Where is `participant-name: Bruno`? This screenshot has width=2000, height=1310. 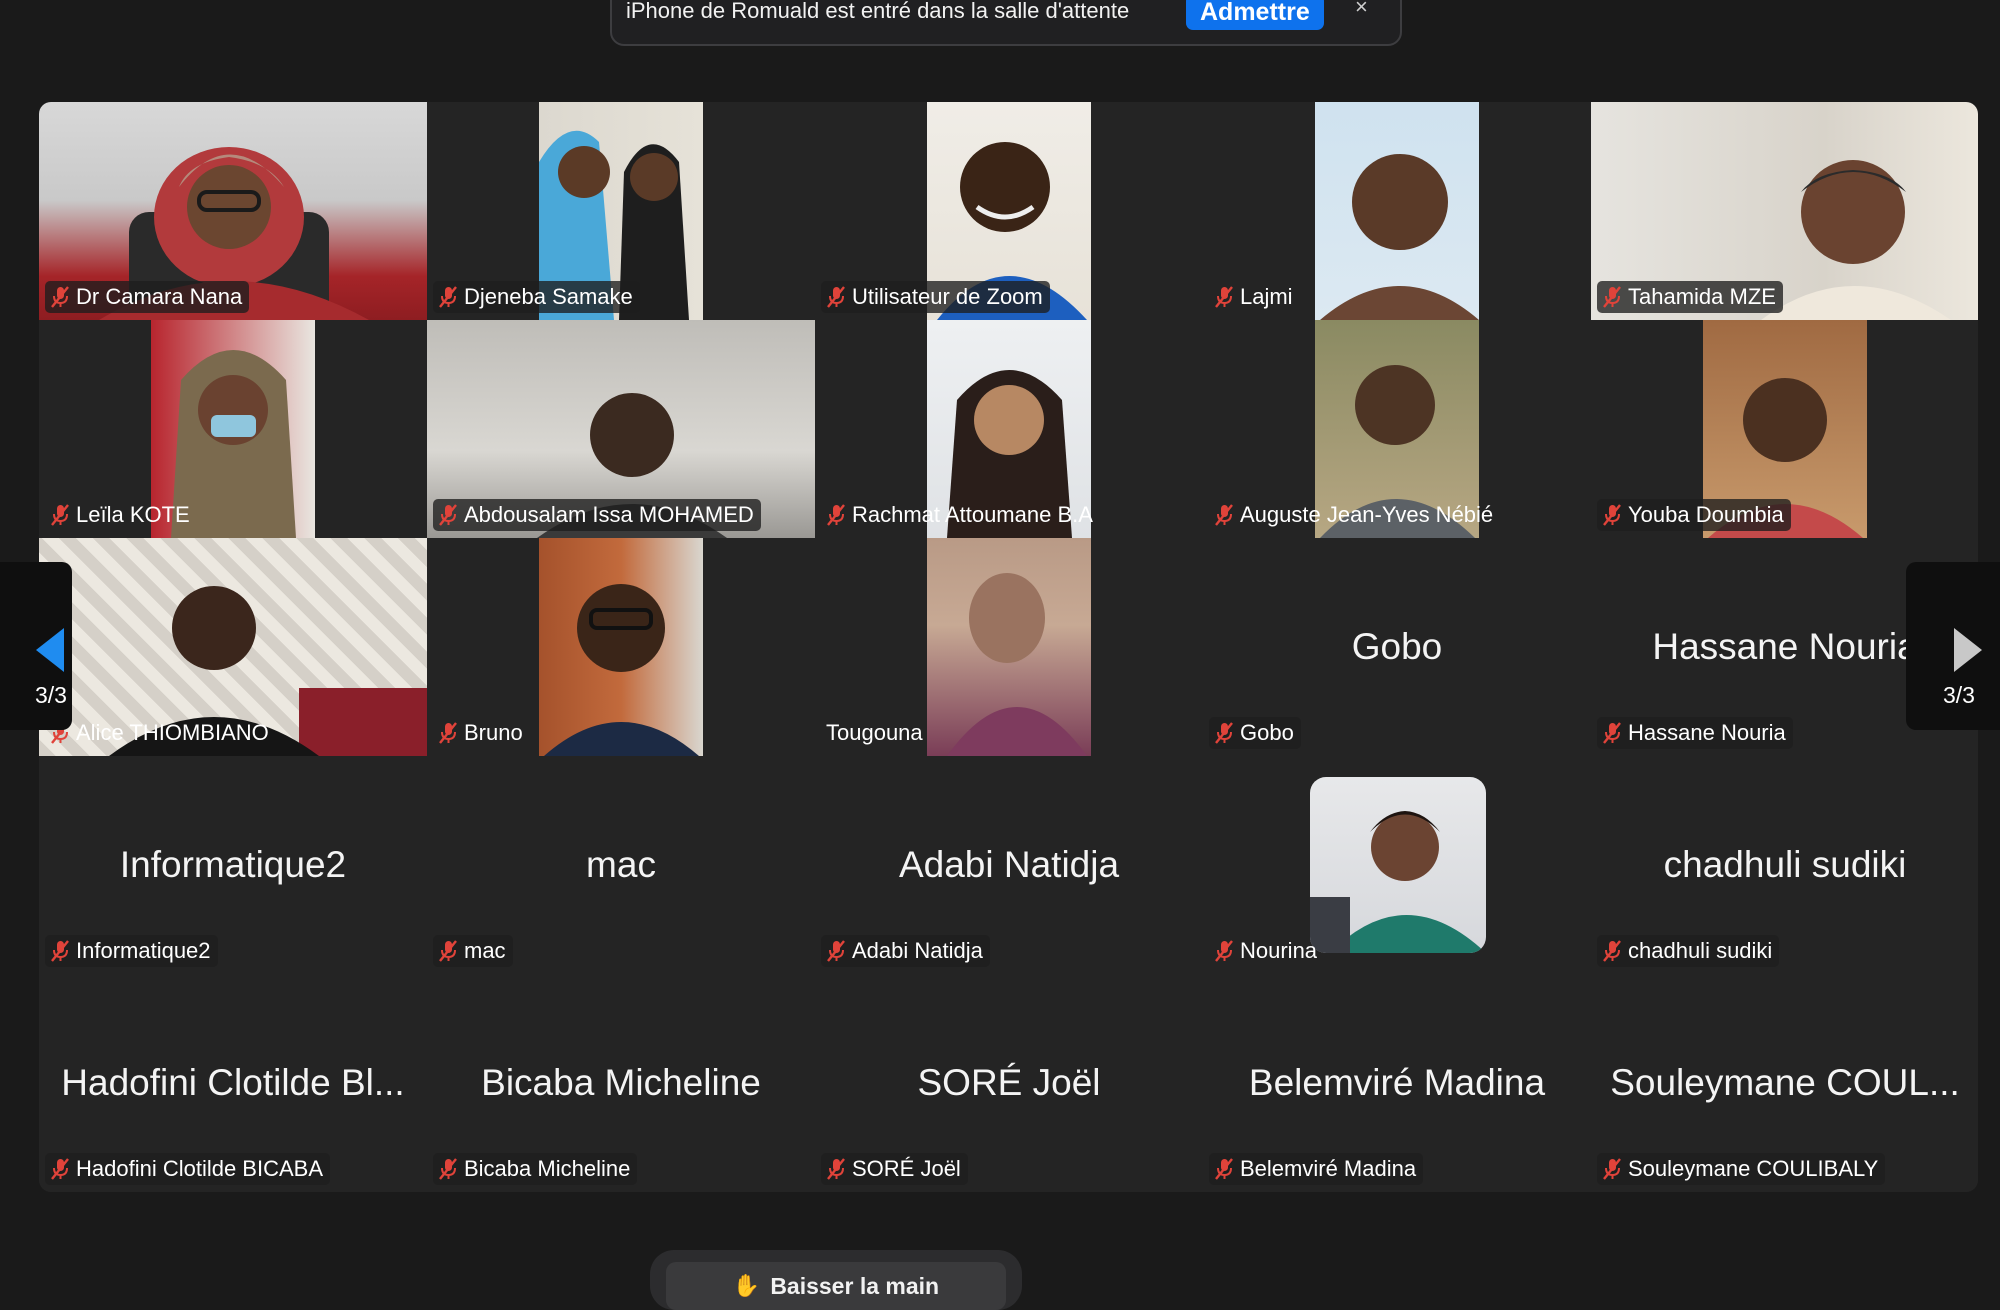
participant-name: Bruno is located at coordinates (493, 732).